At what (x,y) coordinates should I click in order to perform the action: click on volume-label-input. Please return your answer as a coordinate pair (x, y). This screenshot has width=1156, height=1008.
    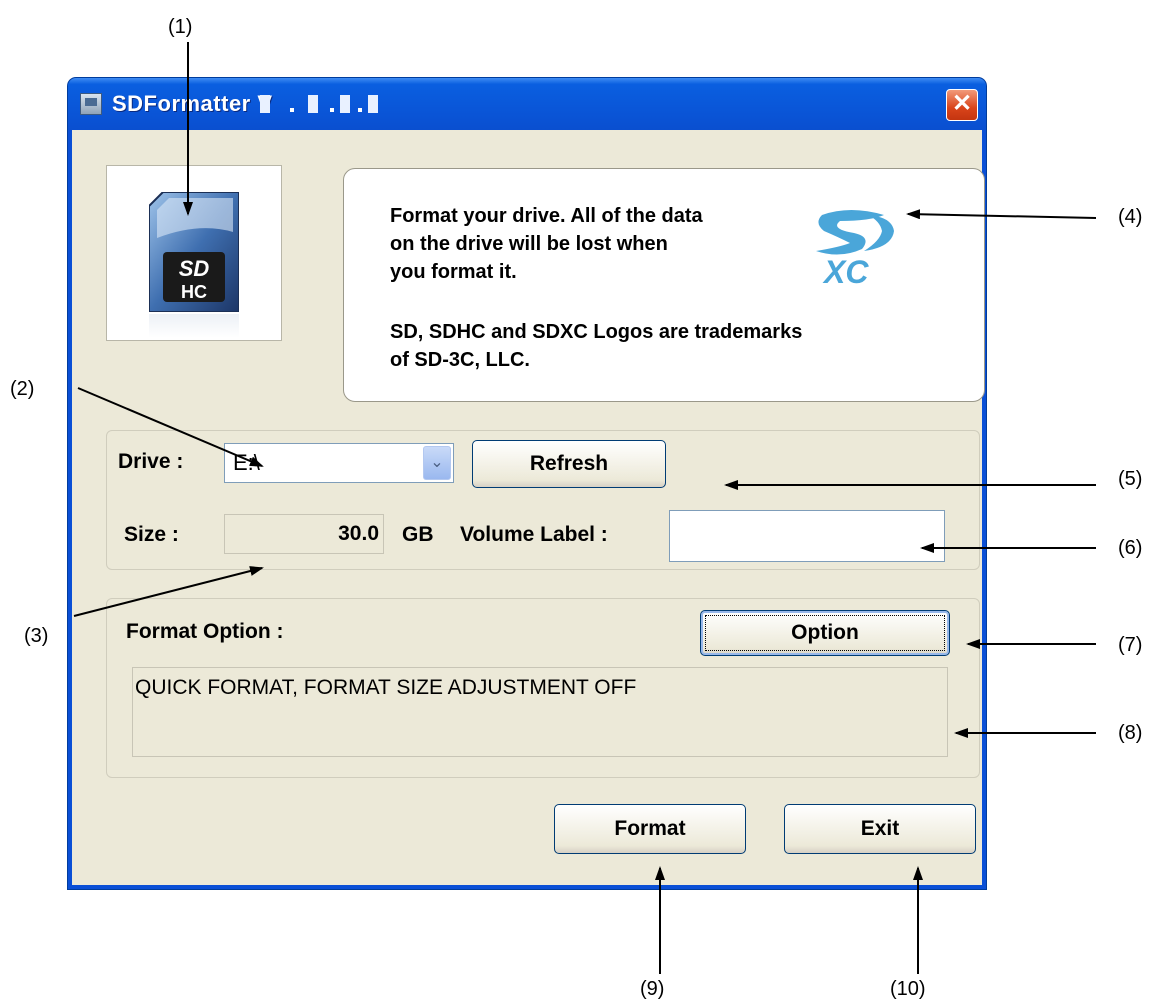
    Looking at the image, I should click on (807, 536).